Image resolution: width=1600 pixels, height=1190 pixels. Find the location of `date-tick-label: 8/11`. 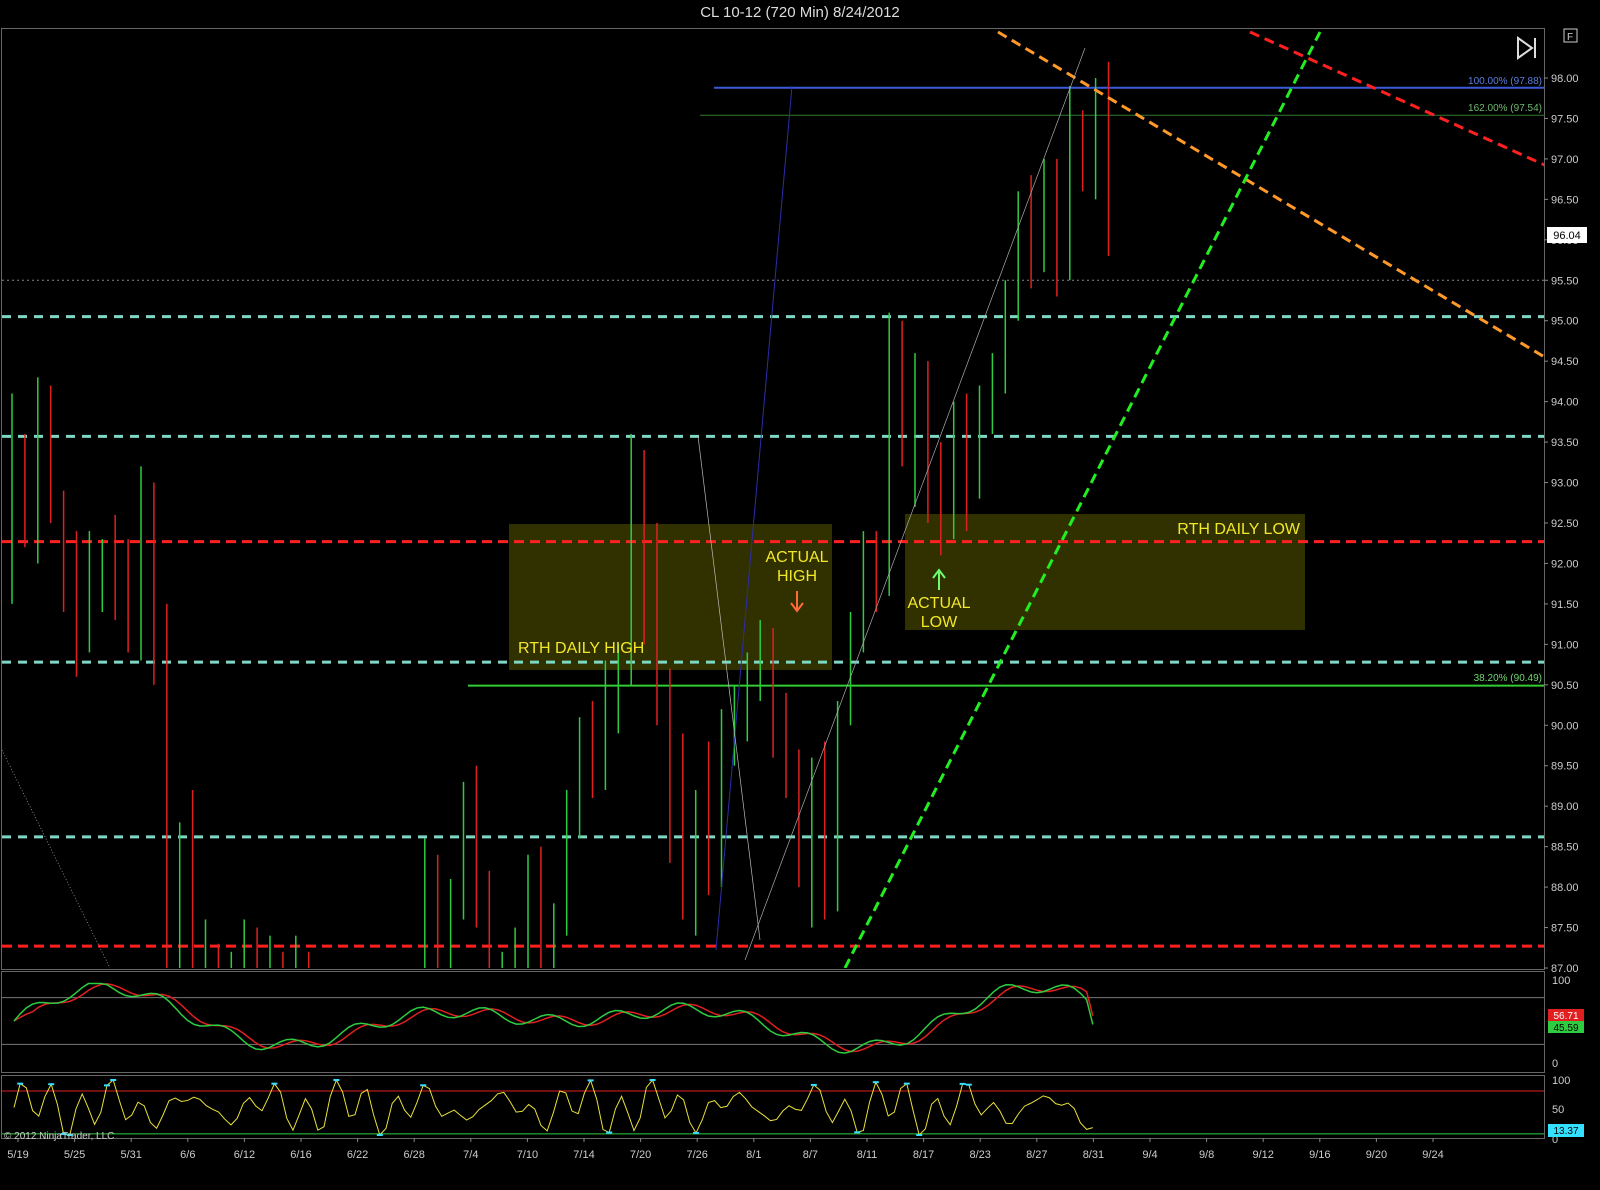

date-tick-label: 8/11 is located at coordinates (867, 1155).